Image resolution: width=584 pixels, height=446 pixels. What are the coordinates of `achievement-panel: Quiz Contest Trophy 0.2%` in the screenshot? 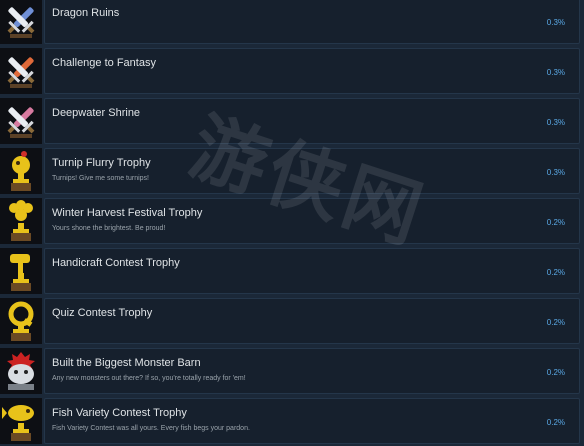 It's located at (312, 321).